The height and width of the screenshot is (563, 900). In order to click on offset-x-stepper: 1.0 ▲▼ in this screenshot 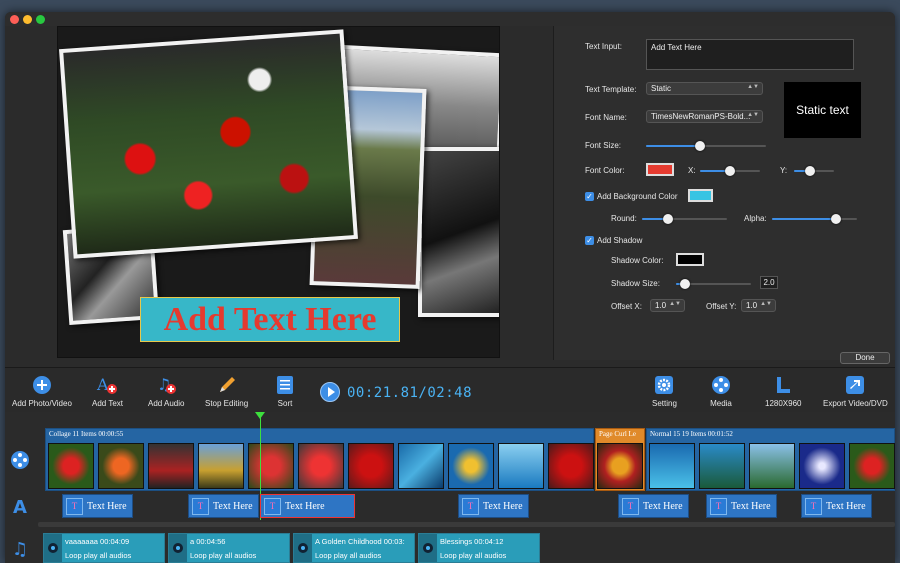, I will do `click(667, 305)`.